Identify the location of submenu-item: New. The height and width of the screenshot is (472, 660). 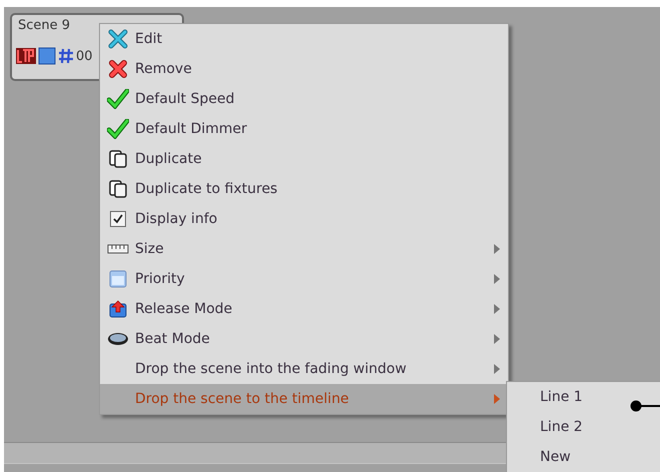
(583, 457).